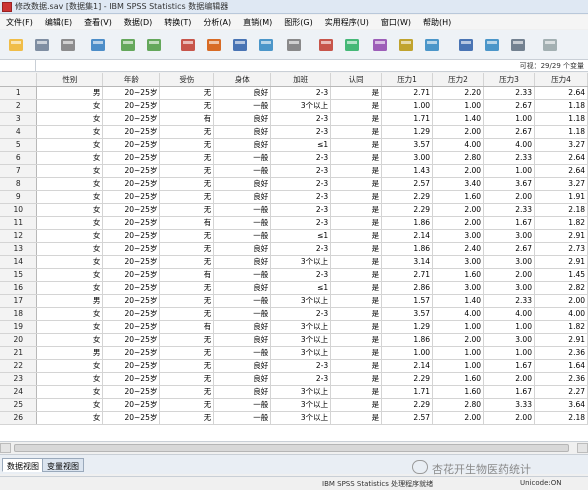 This screenshot has width=588, height=490. Describe the element at coordinates (187, 80) in the screenshot. I see `column-header: 受伤` at that location.